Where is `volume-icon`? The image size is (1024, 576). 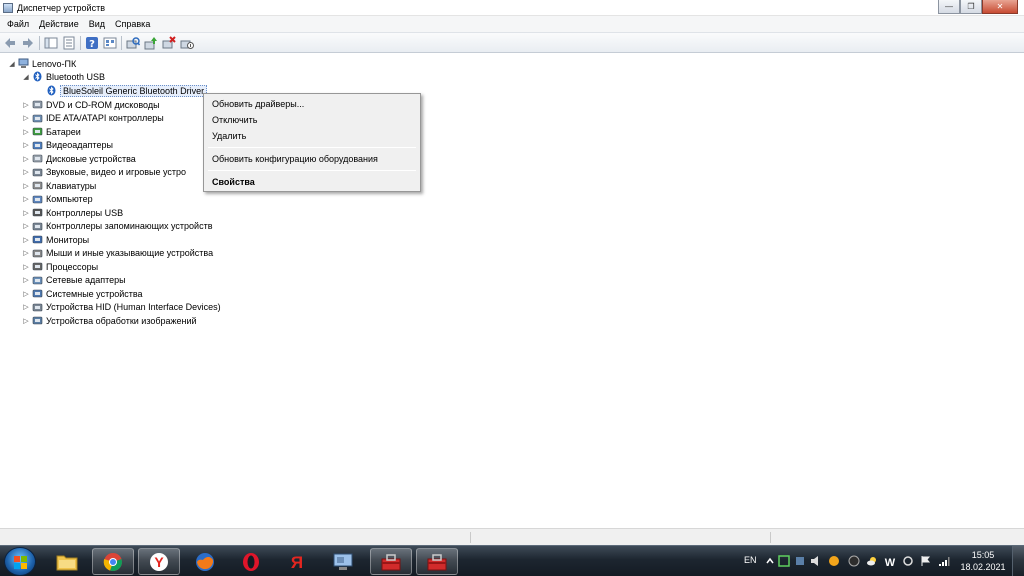 volume-icon is located at coordinates (816, 561).